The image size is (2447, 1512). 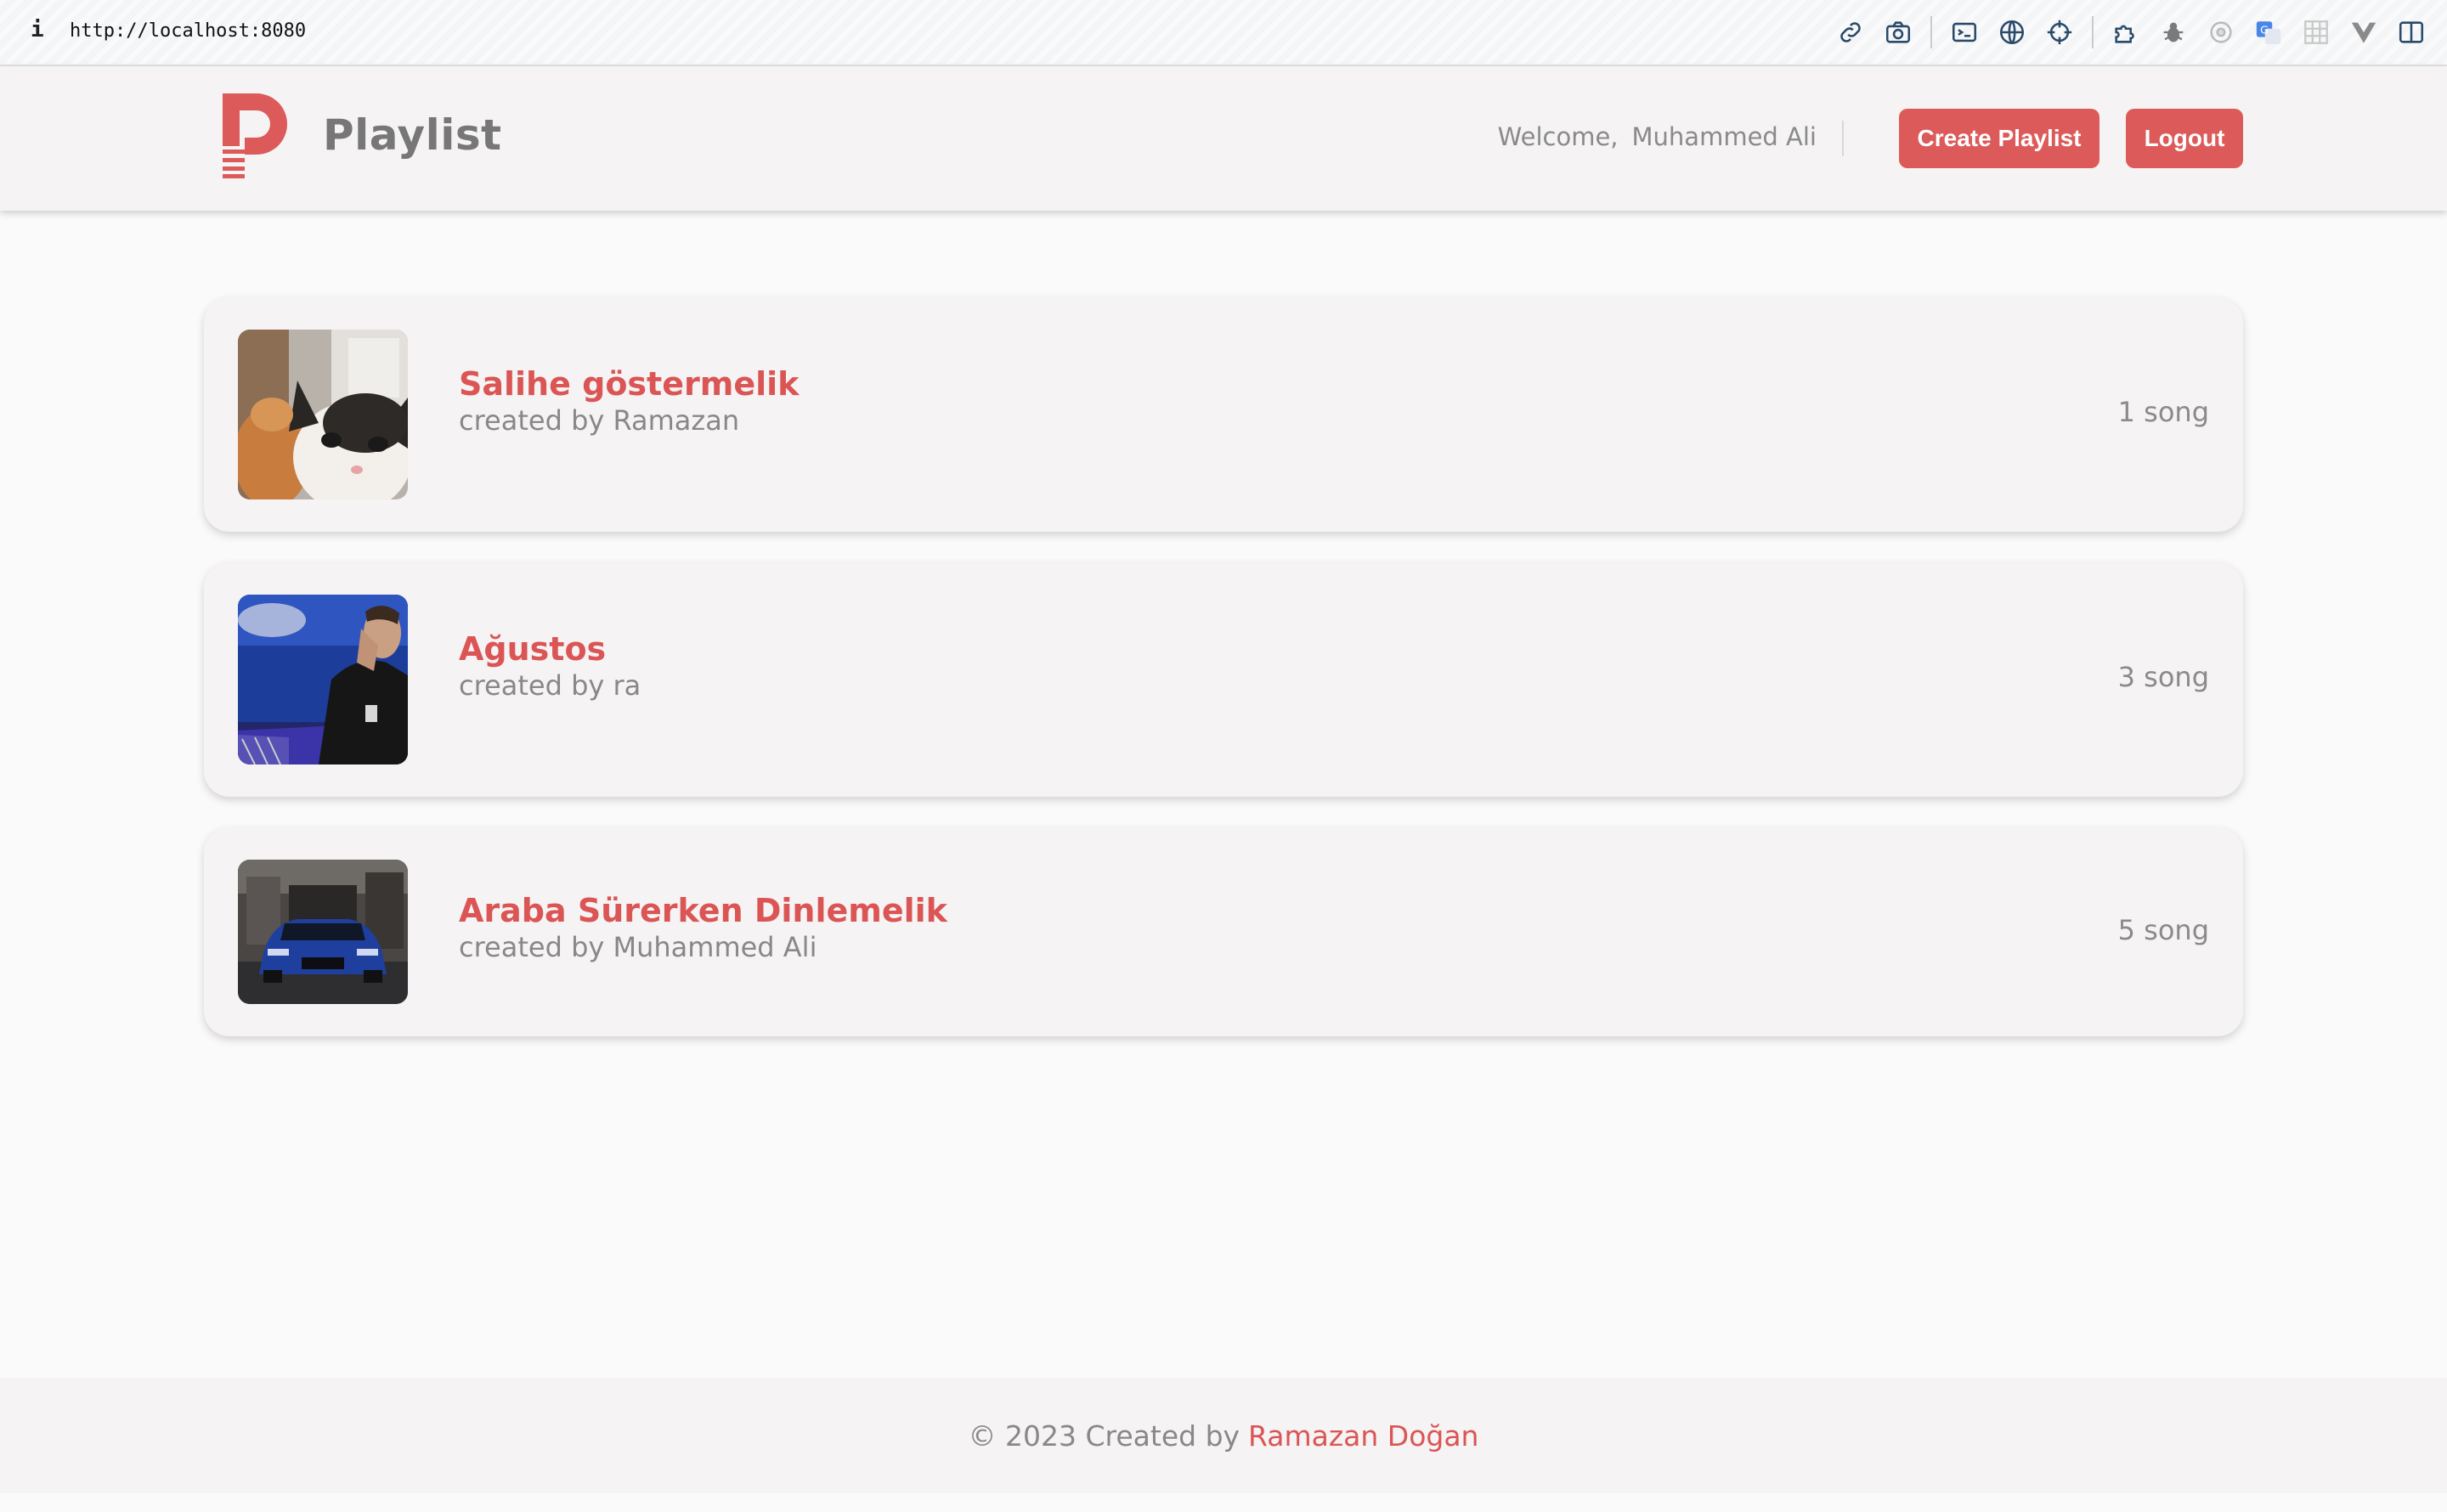 I want to click on globe-icon, so click(x=2012, y=32).